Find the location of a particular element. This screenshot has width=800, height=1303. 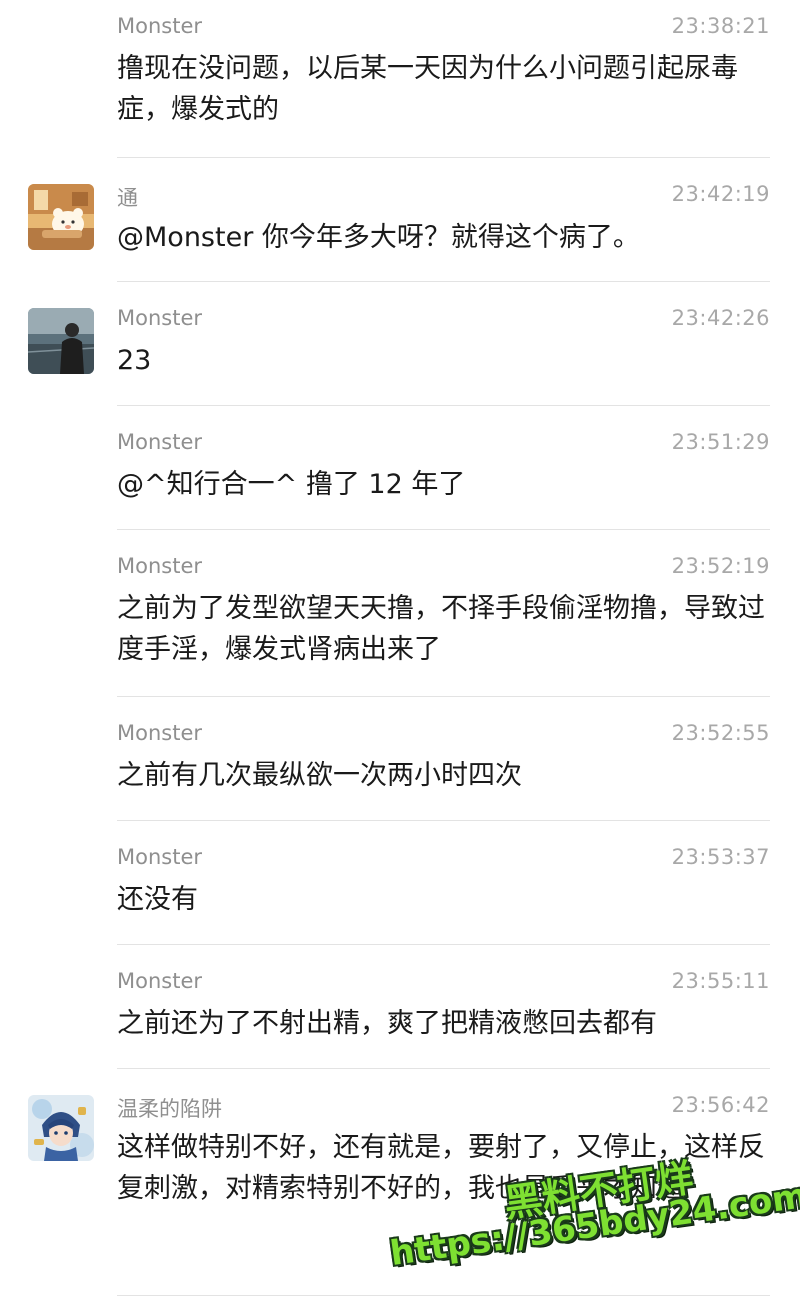

message-timestamp: 23:53:37 is located at coordinates (720, 857).